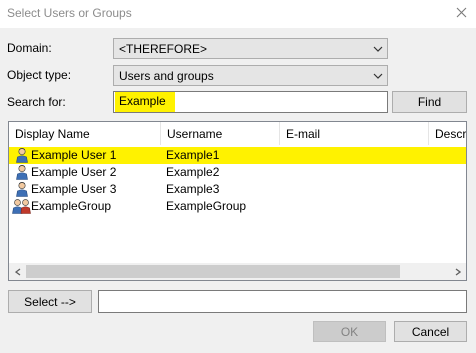 This screenshot has width=476, height=353. I want to click on username-cell: Example1, so click(193, 155).